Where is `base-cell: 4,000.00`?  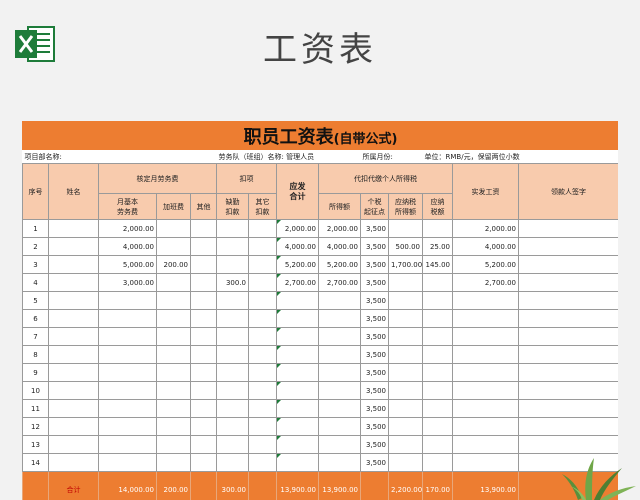 base-cell: 4,000.00 is located at coordinates (127, 246).